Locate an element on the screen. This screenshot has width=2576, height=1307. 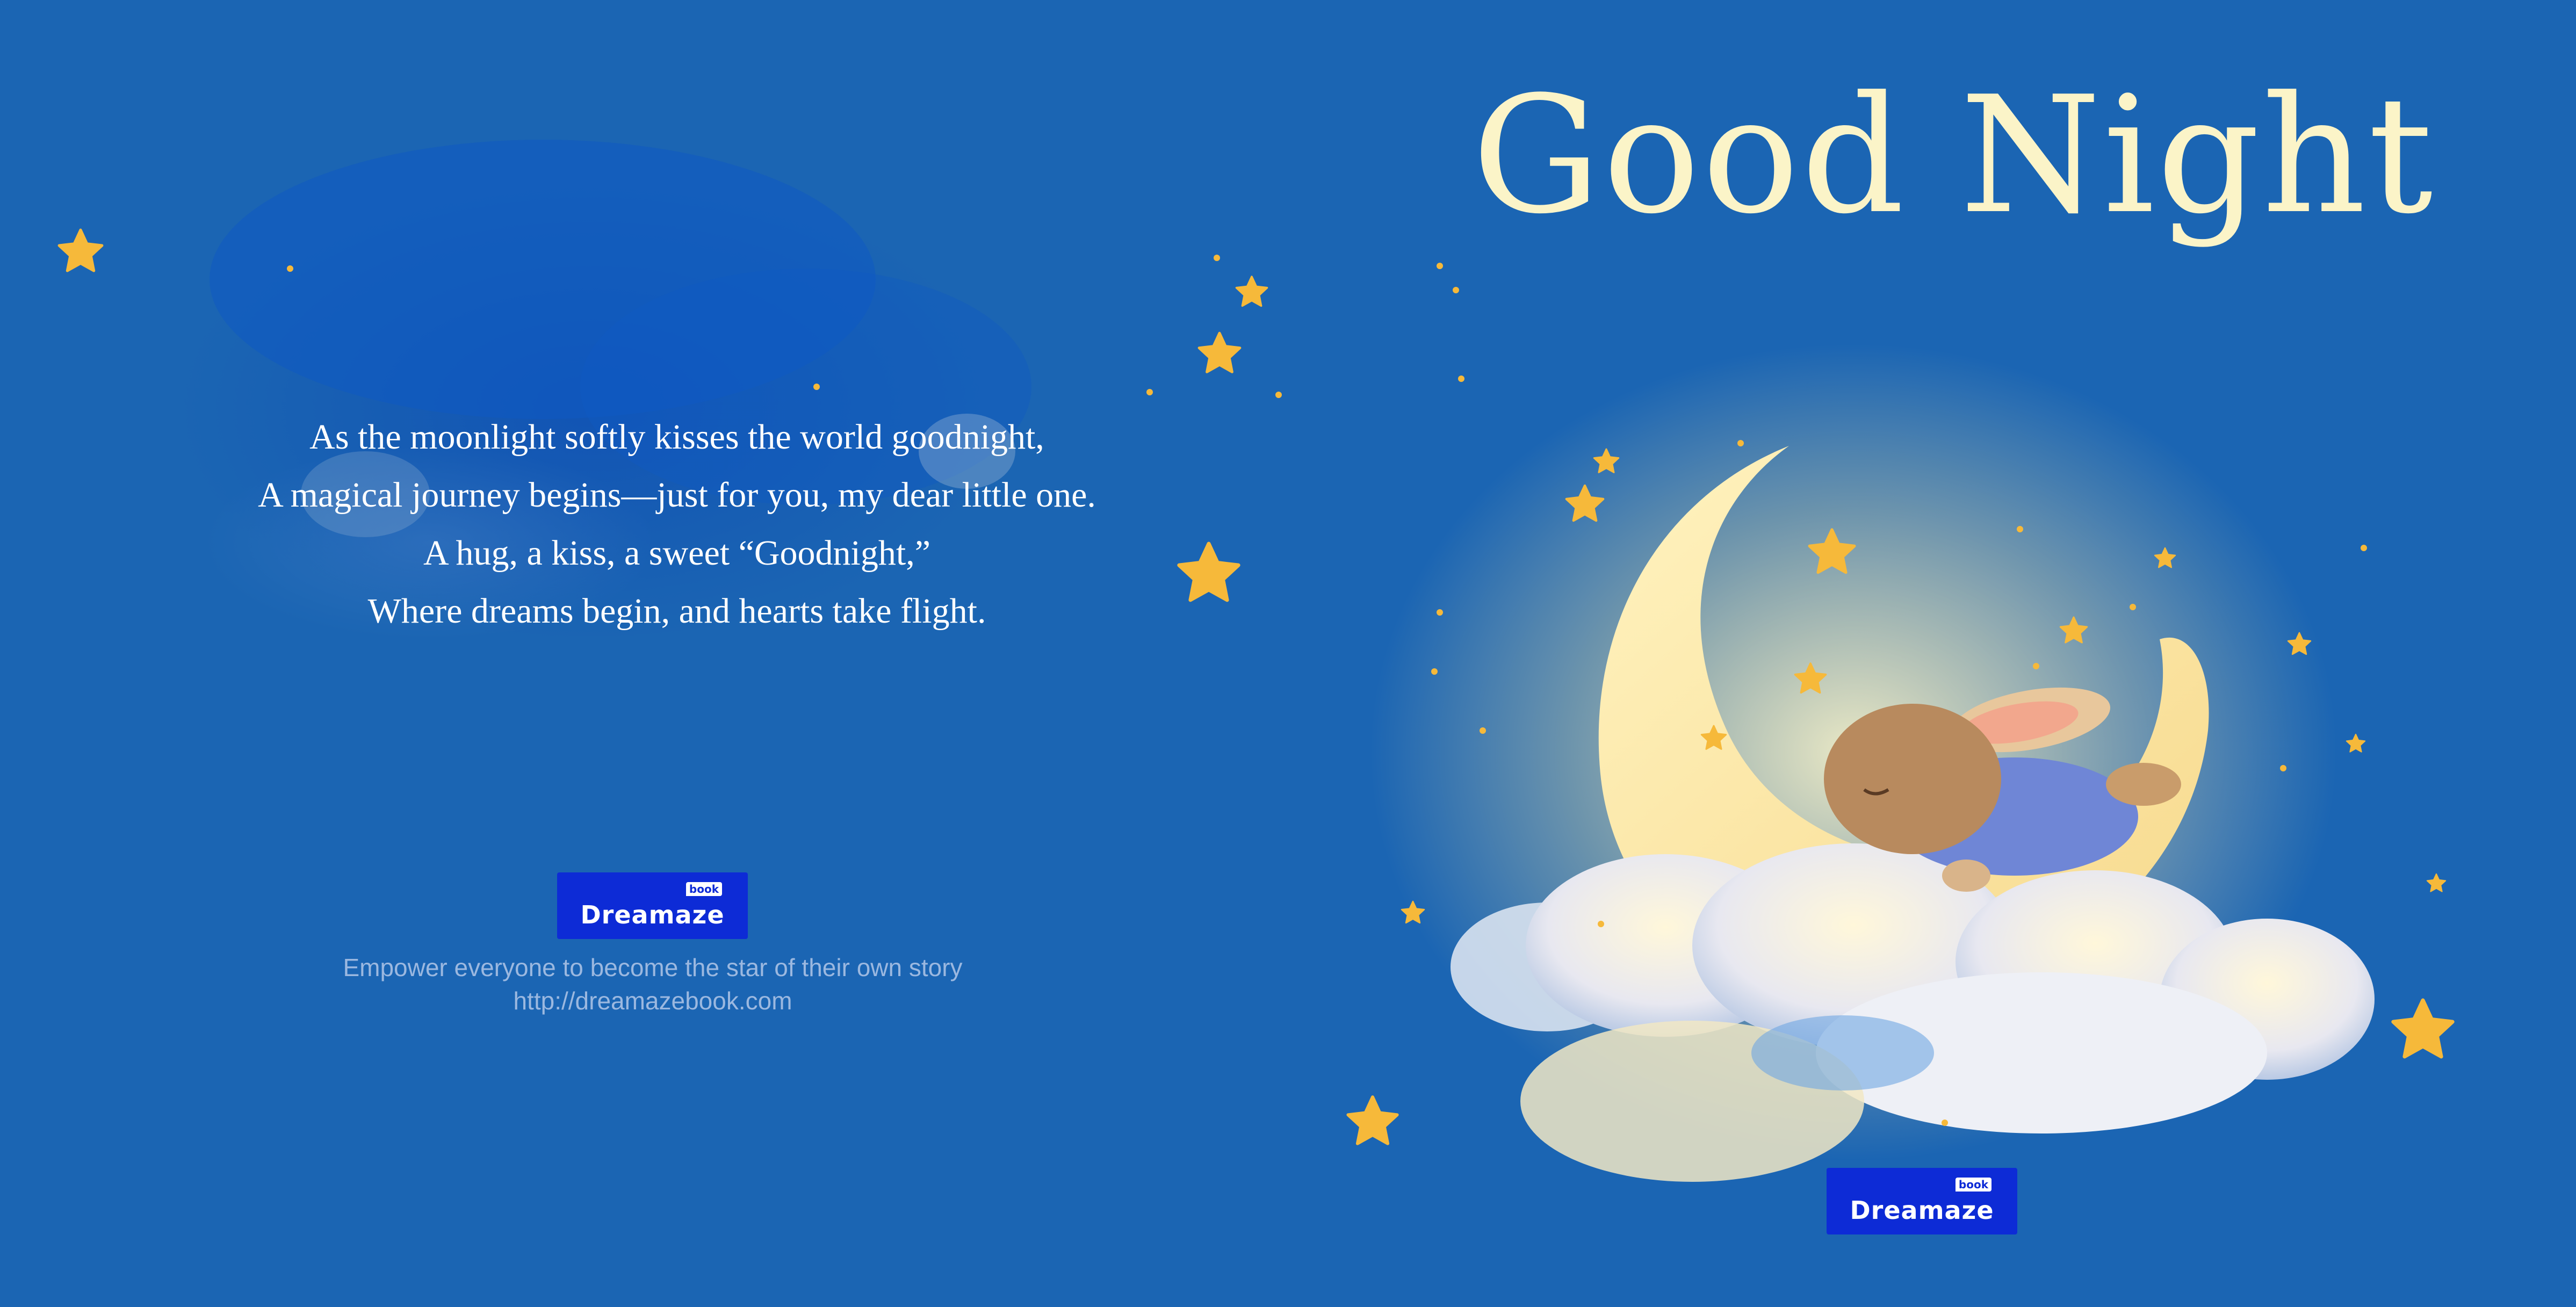
cover-title: Good Night is located at coordinates (1954, 155).